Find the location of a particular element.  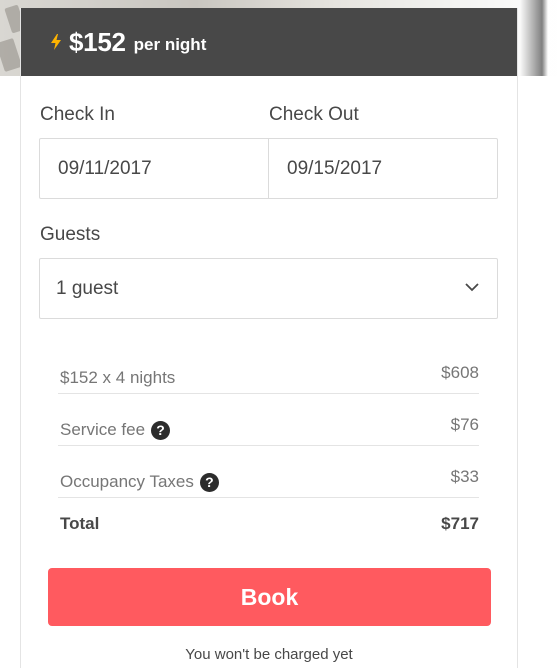

guests-select: 1 guest is located at coordinates (268, 288).